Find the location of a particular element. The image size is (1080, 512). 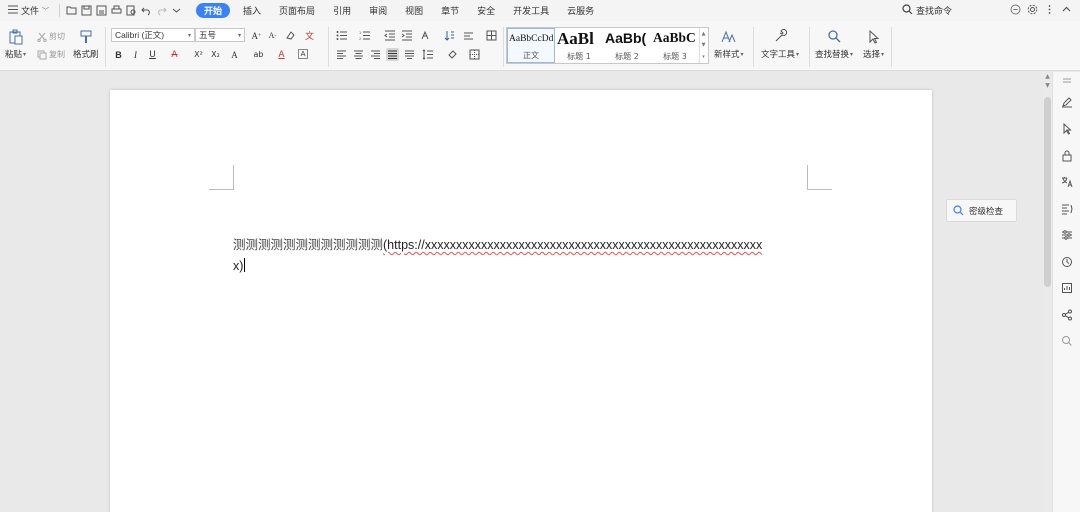

lock-icon is located at coordinates (1067, 156).